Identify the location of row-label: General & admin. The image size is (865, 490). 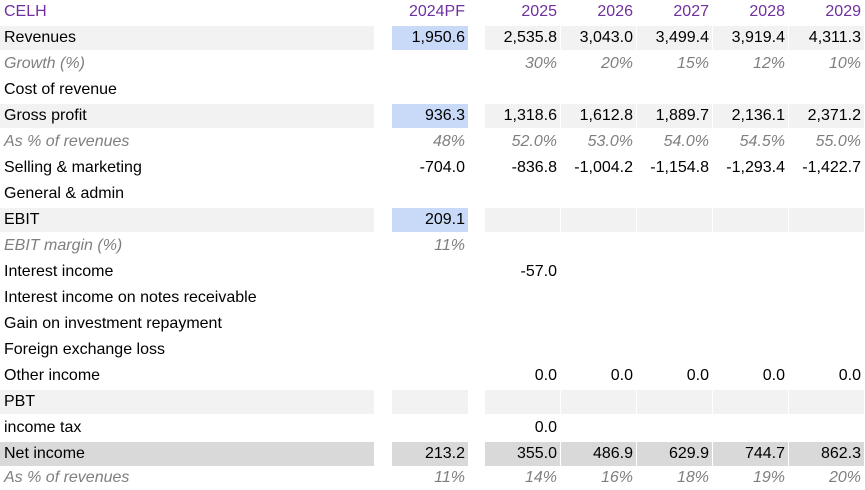
(187, 194).